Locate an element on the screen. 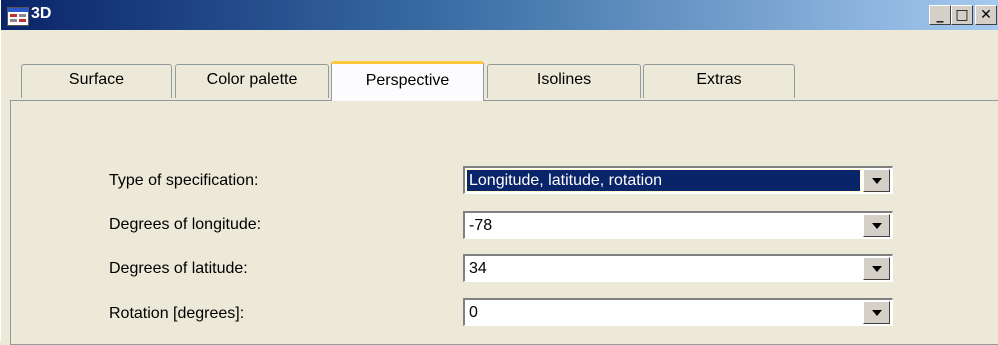 Image resolution: width=998 pixels, height=345 pixels. type-of-specification-label: Type of specification: is located at coordinates (184, 180).